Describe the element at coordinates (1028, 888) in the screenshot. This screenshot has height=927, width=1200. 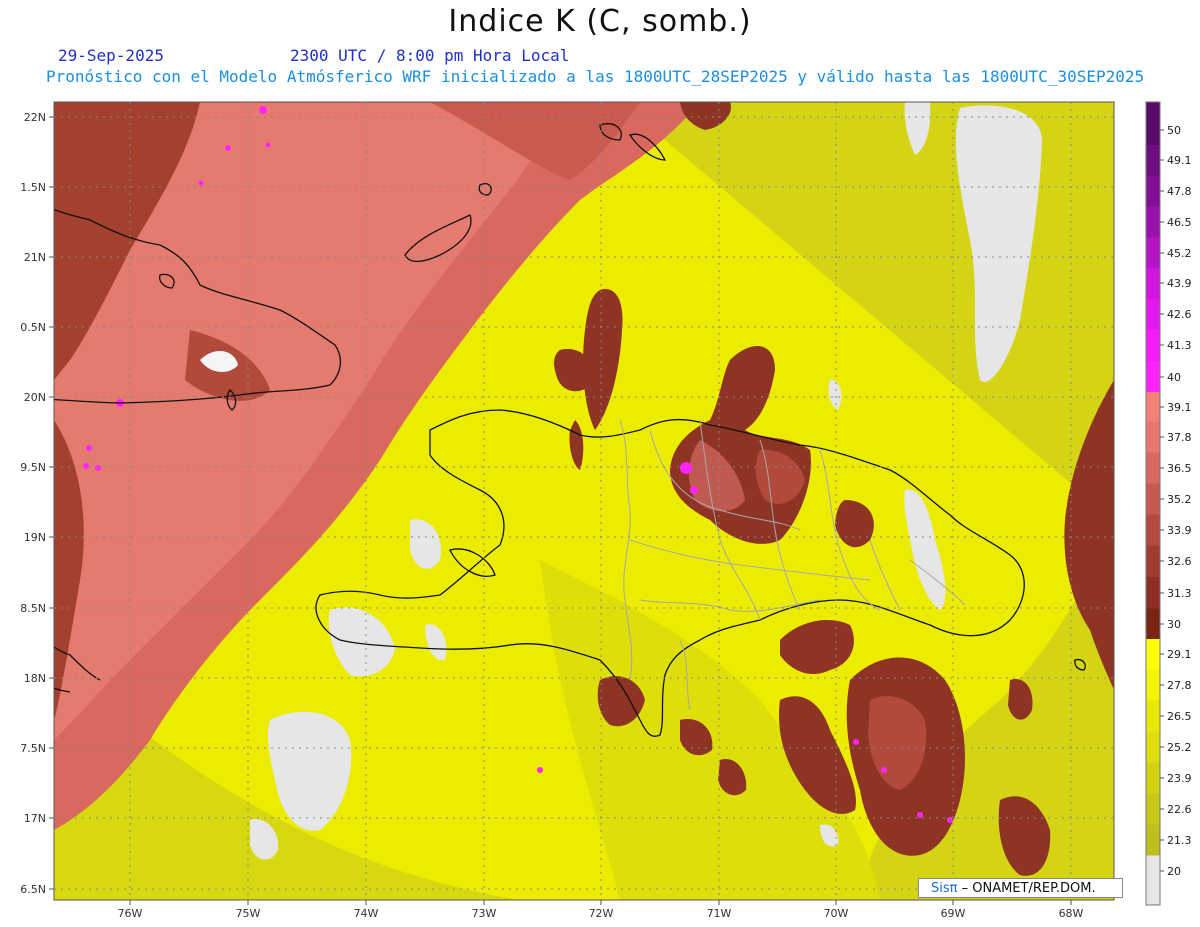
I see `credit-text: – ONAMET/REP.DOM.` at that location.